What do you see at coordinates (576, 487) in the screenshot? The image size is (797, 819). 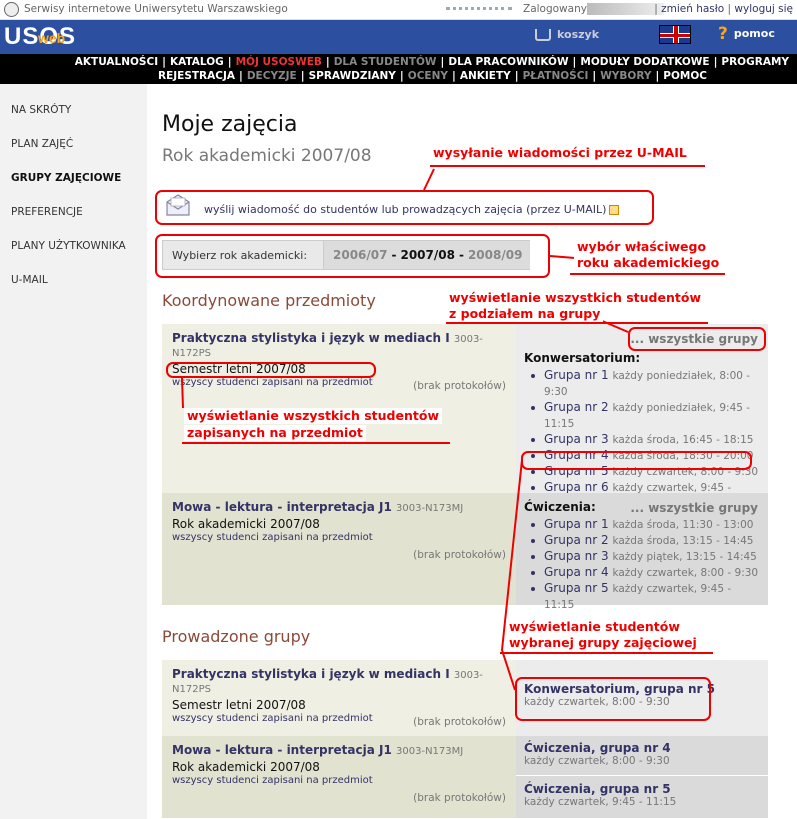 I see `group-link: Grupa nr 6` at bounding box center [576, 487].